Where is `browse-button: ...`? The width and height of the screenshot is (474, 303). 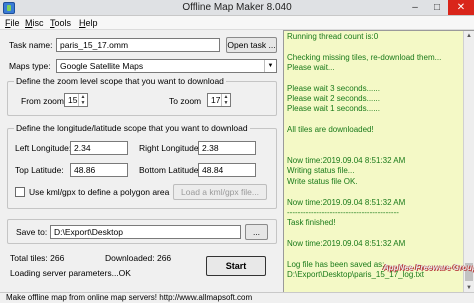
browse-button: ... is located at coordinates (256, 232).